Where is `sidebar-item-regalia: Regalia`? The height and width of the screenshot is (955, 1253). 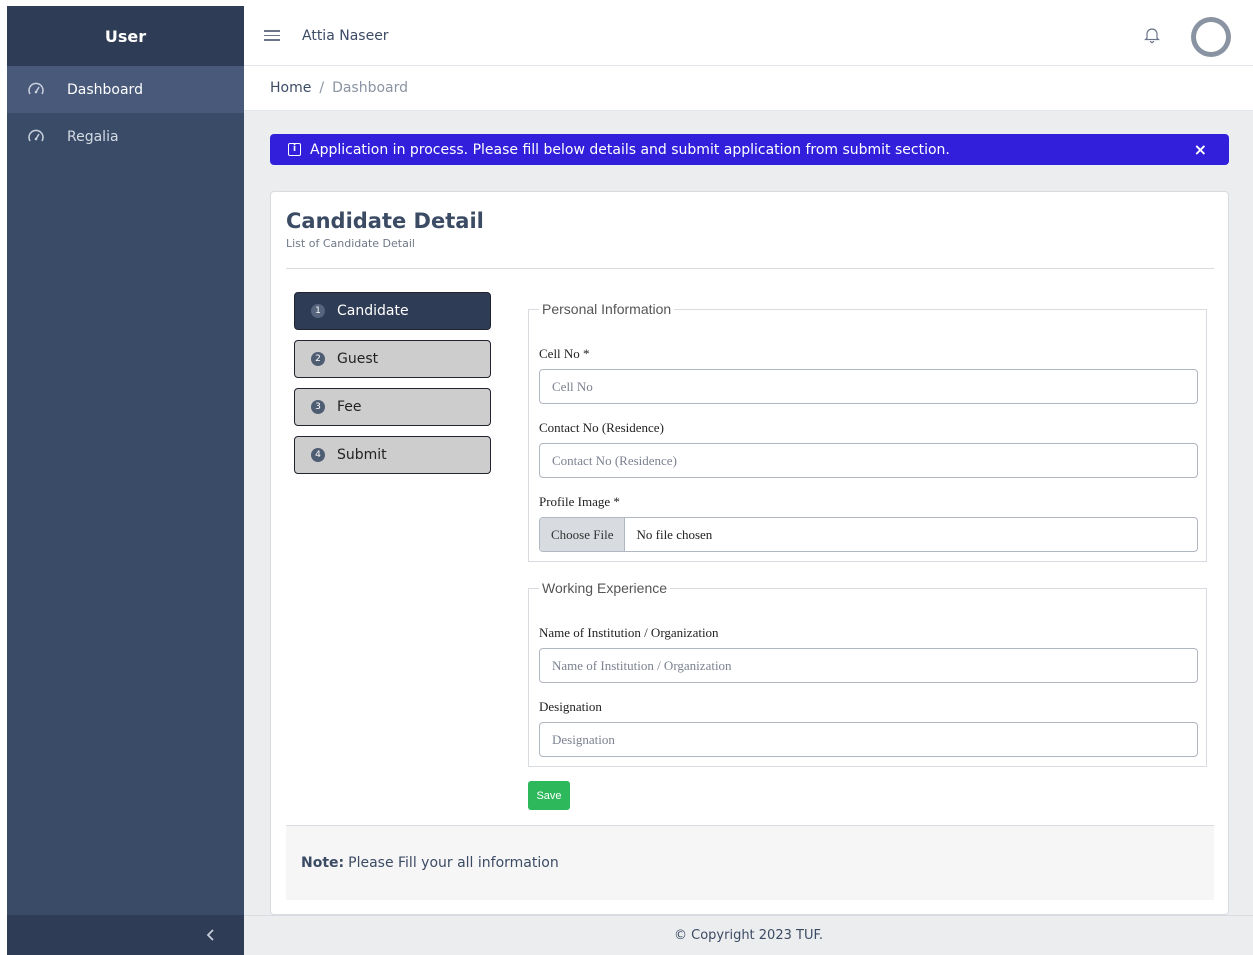
sidebar-item-regalia: Regalia is located at coordinates (125, 136).